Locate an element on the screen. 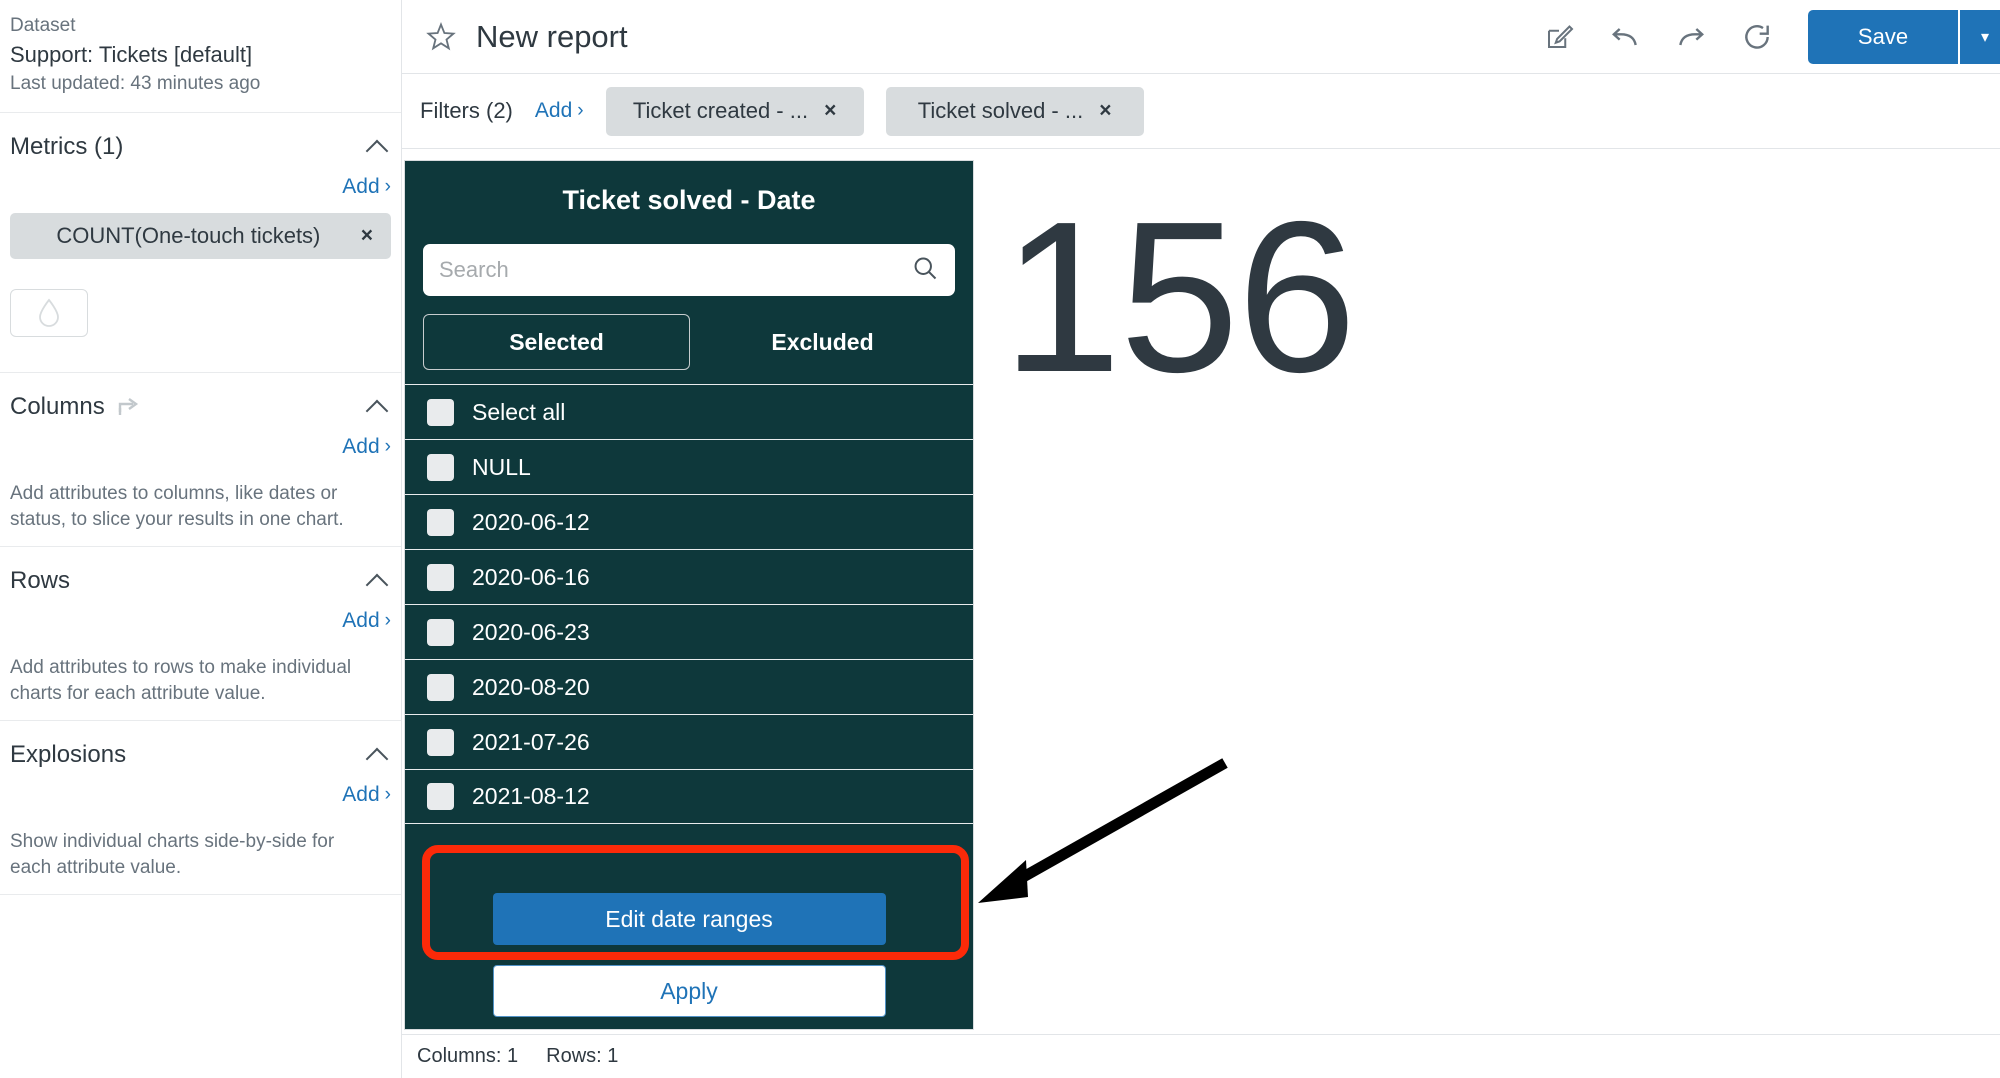 Image resolution: width=2000 pixels, height=1078 pixels. columns-header: Columns is located at coordinates (200, 407).